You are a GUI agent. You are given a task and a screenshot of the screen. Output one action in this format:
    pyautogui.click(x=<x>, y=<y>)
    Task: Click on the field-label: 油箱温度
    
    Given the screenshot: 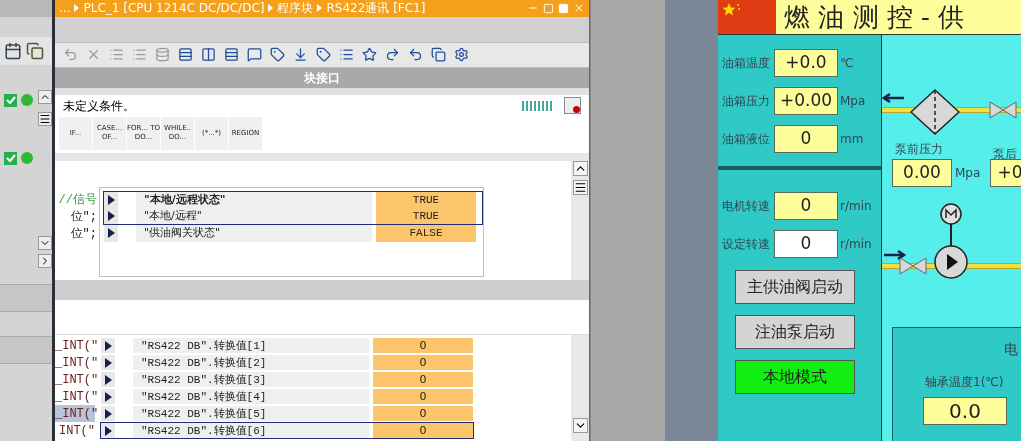 What is the action you would take?
    pyautogui.click(x=746, y=63)
    